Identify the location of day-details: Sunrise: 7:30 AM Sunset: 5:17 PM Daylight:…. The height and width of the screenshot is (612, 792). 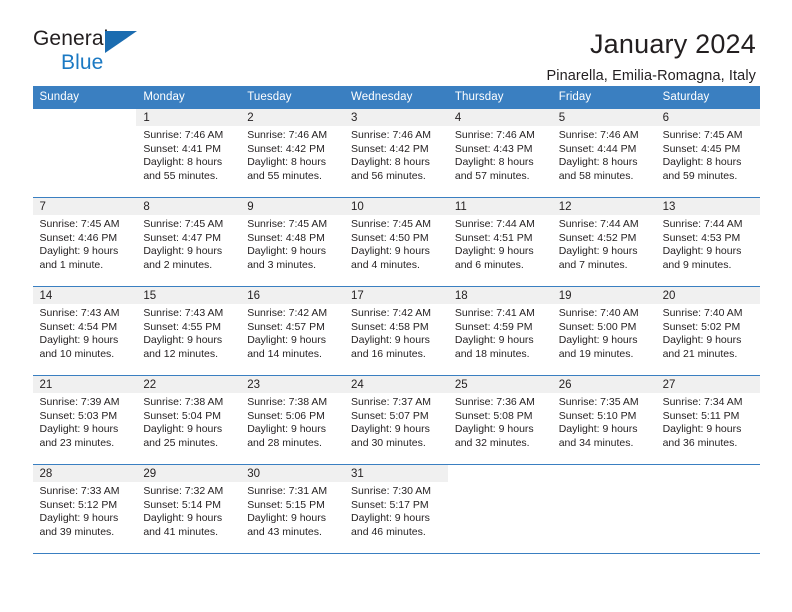
(396, 510).